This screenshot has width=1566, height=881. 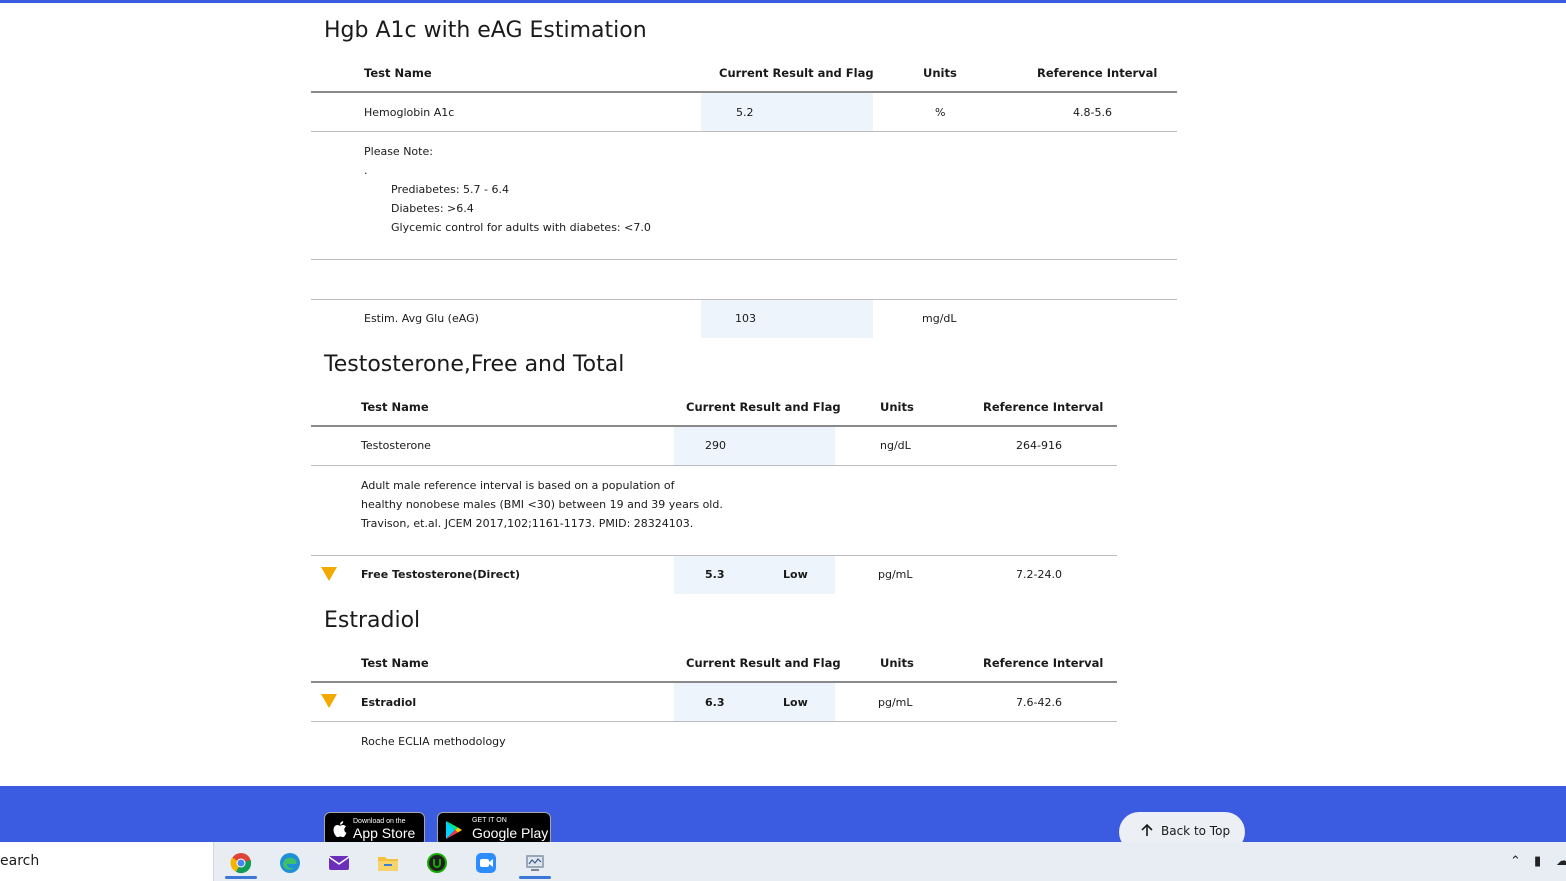 What do you see at coordinates (398, 151) in the screenshot?
I see `note-title: Please Note:` at bounding box center [398, 151].